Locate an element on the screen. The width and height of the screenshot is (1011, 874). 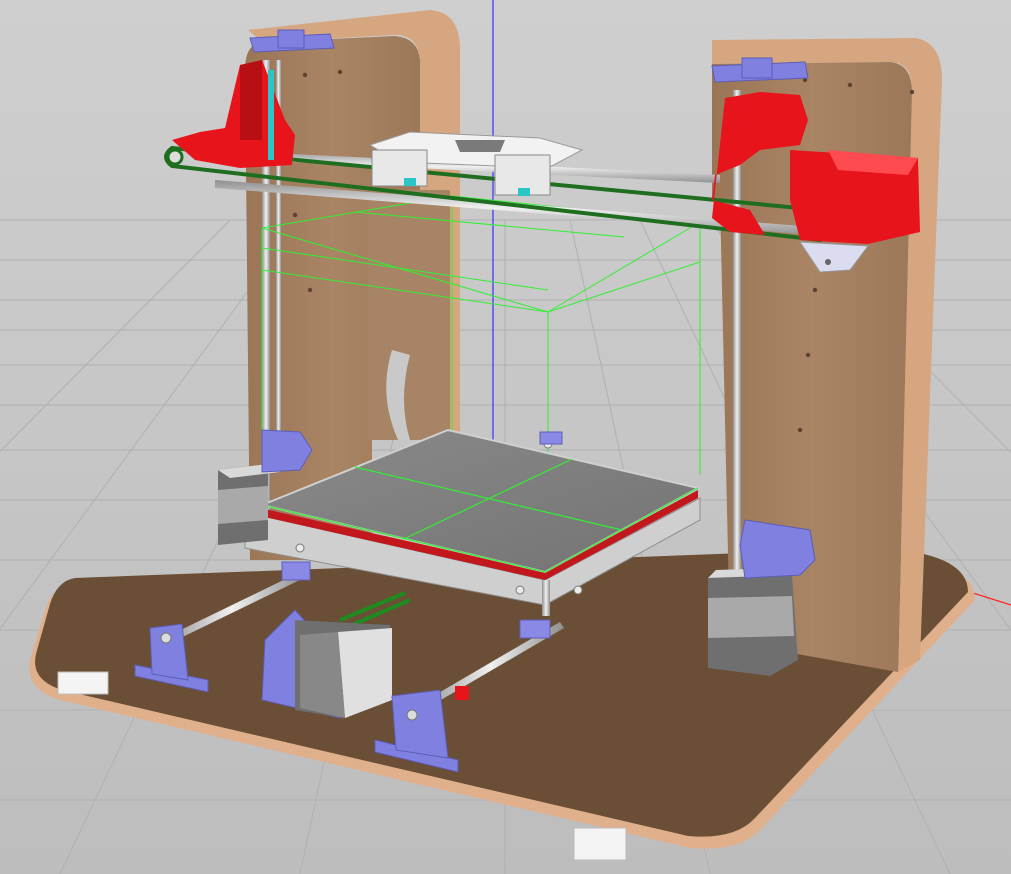
z-mount-right is located at coordinates (777, 549).